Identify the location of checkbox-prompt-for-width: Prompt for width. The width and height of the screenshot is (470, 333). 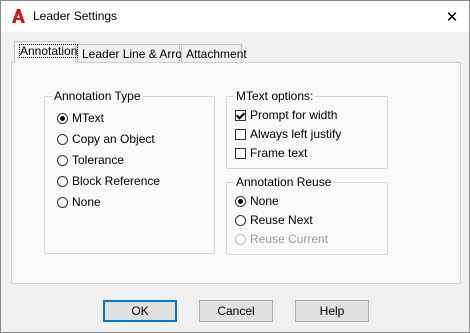
(286, 115).